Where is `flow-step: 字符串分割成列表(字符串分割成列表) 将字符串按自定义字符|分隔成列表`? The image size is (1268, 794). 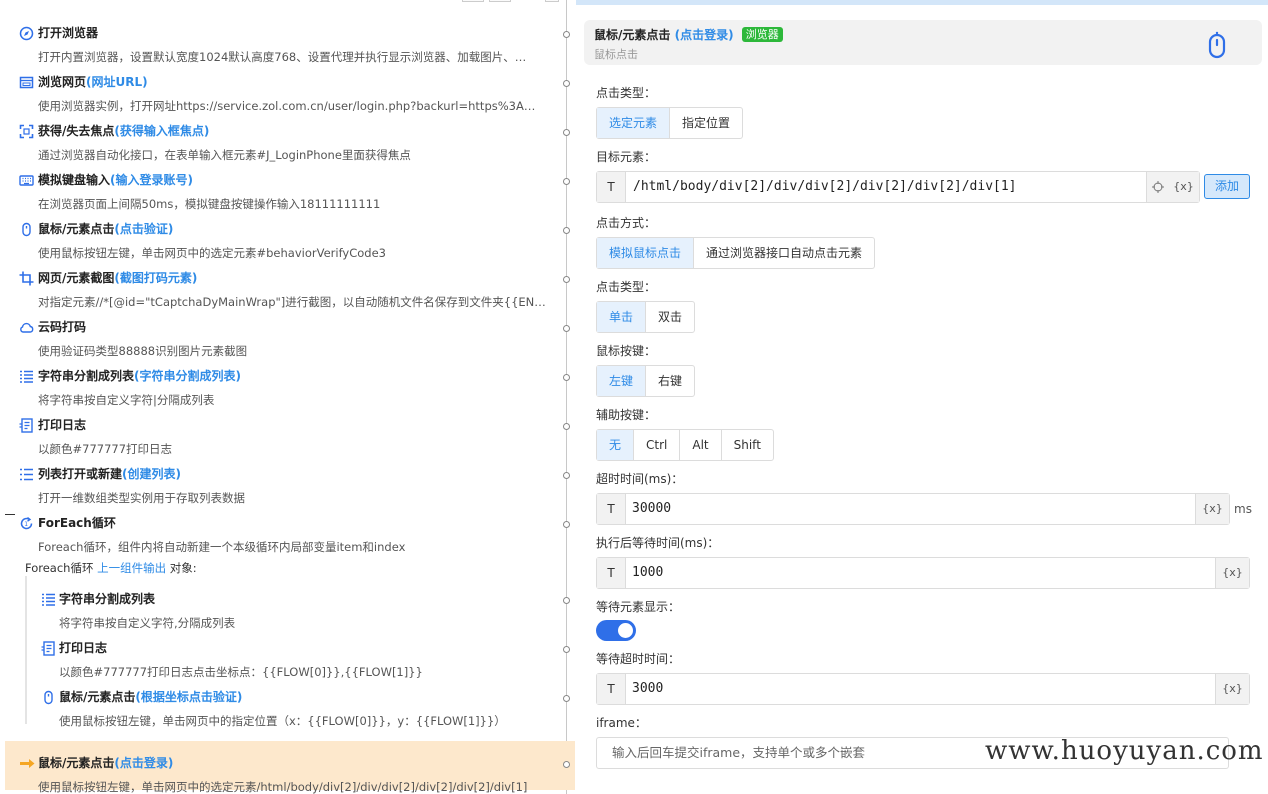
flow-step: 字符串分割成列表(字符串分割成列表) 将字符串按自定义字符|分隔成列表 is located at coordinates (287, 380).